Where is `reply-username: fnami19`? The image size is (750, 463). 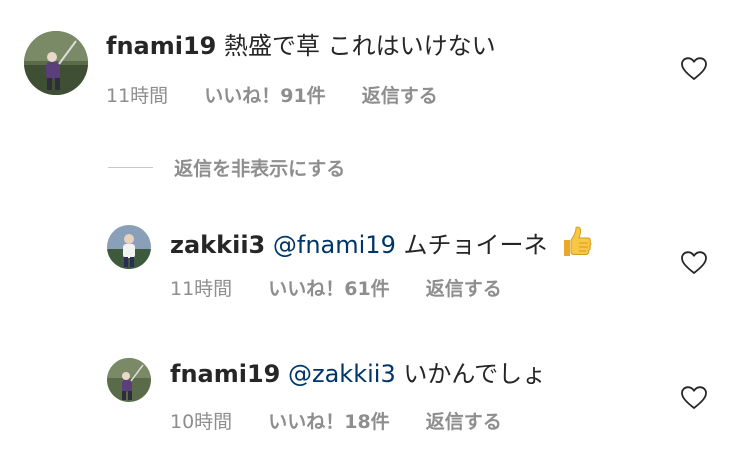
reply-username: fnami19 is located at coordinates (225, 374).